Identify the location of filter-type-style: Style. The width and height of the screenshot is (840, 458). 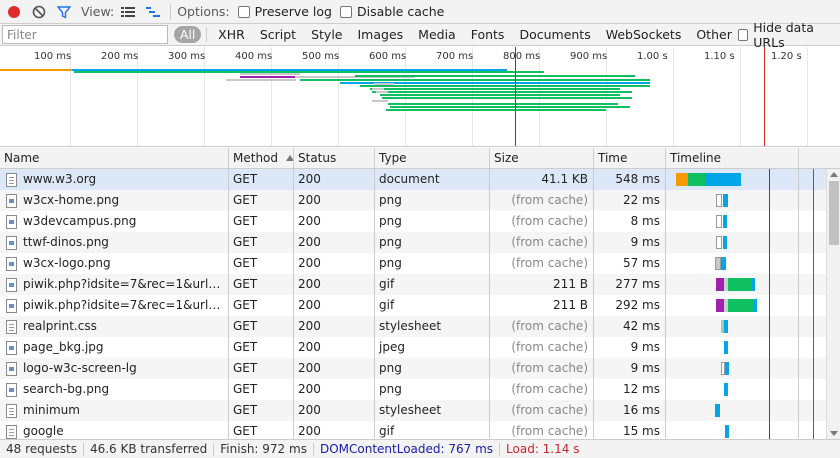
(326, 34).